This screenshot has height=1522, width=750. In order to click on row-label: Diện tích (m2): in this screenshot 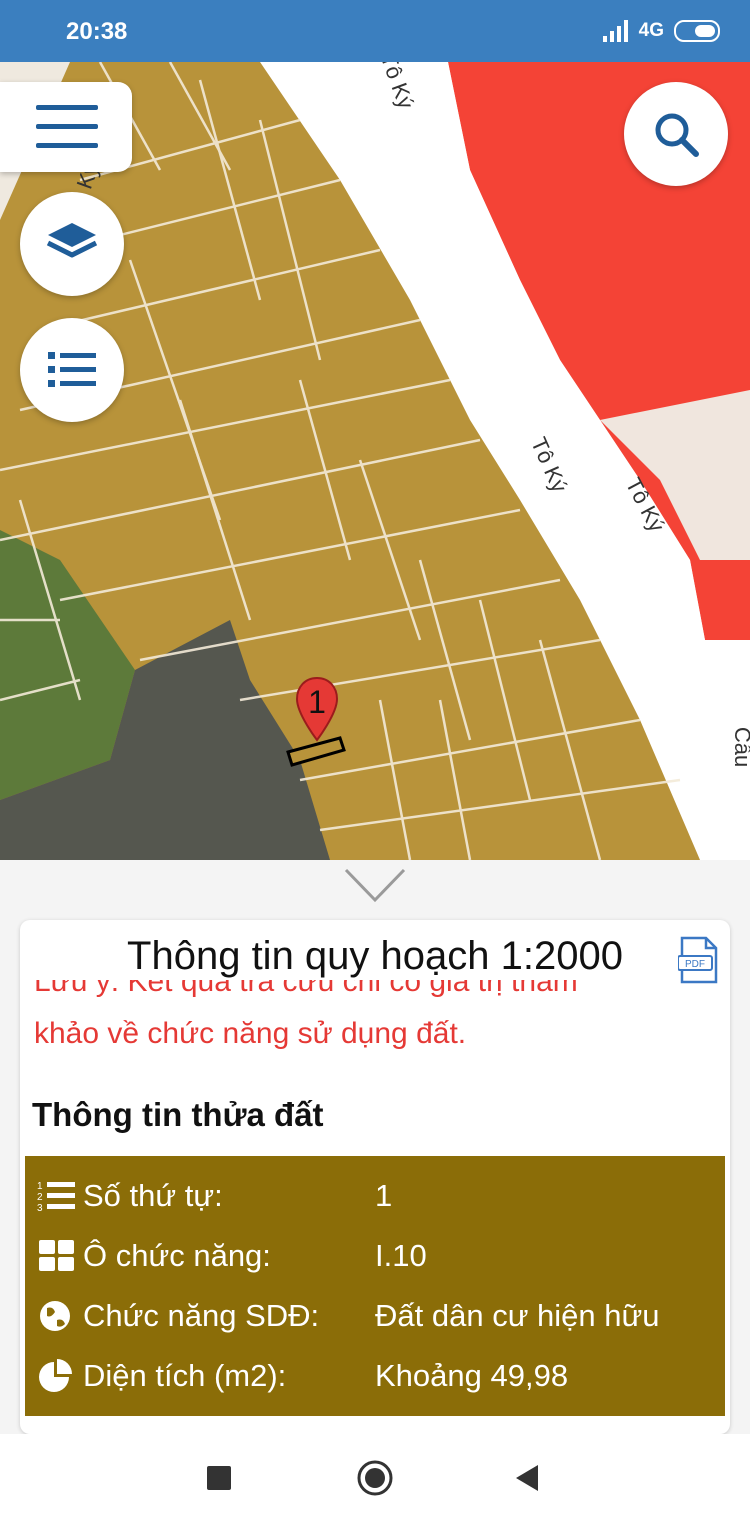, I will do `click(185, 1375)`.